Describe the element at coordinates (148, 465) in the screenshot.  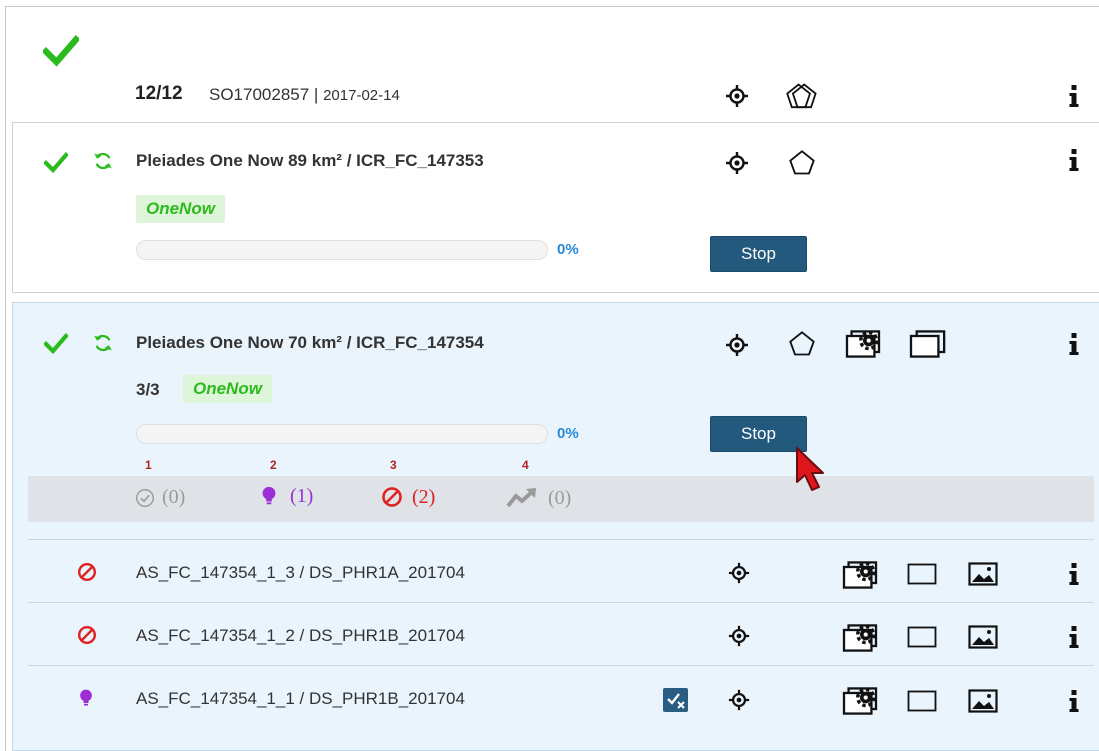
I see `filter-number: 1` at that location.